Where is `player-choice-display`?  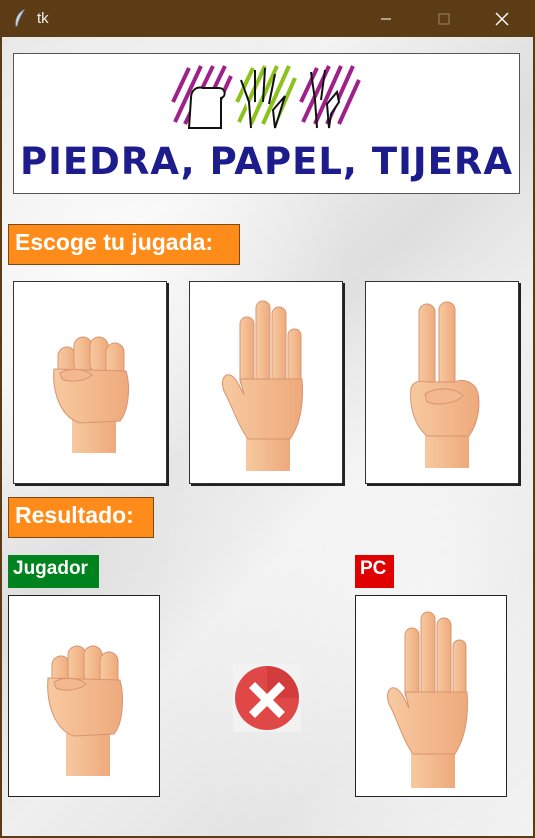
player-choice-display is located at coordinates (84, 696).